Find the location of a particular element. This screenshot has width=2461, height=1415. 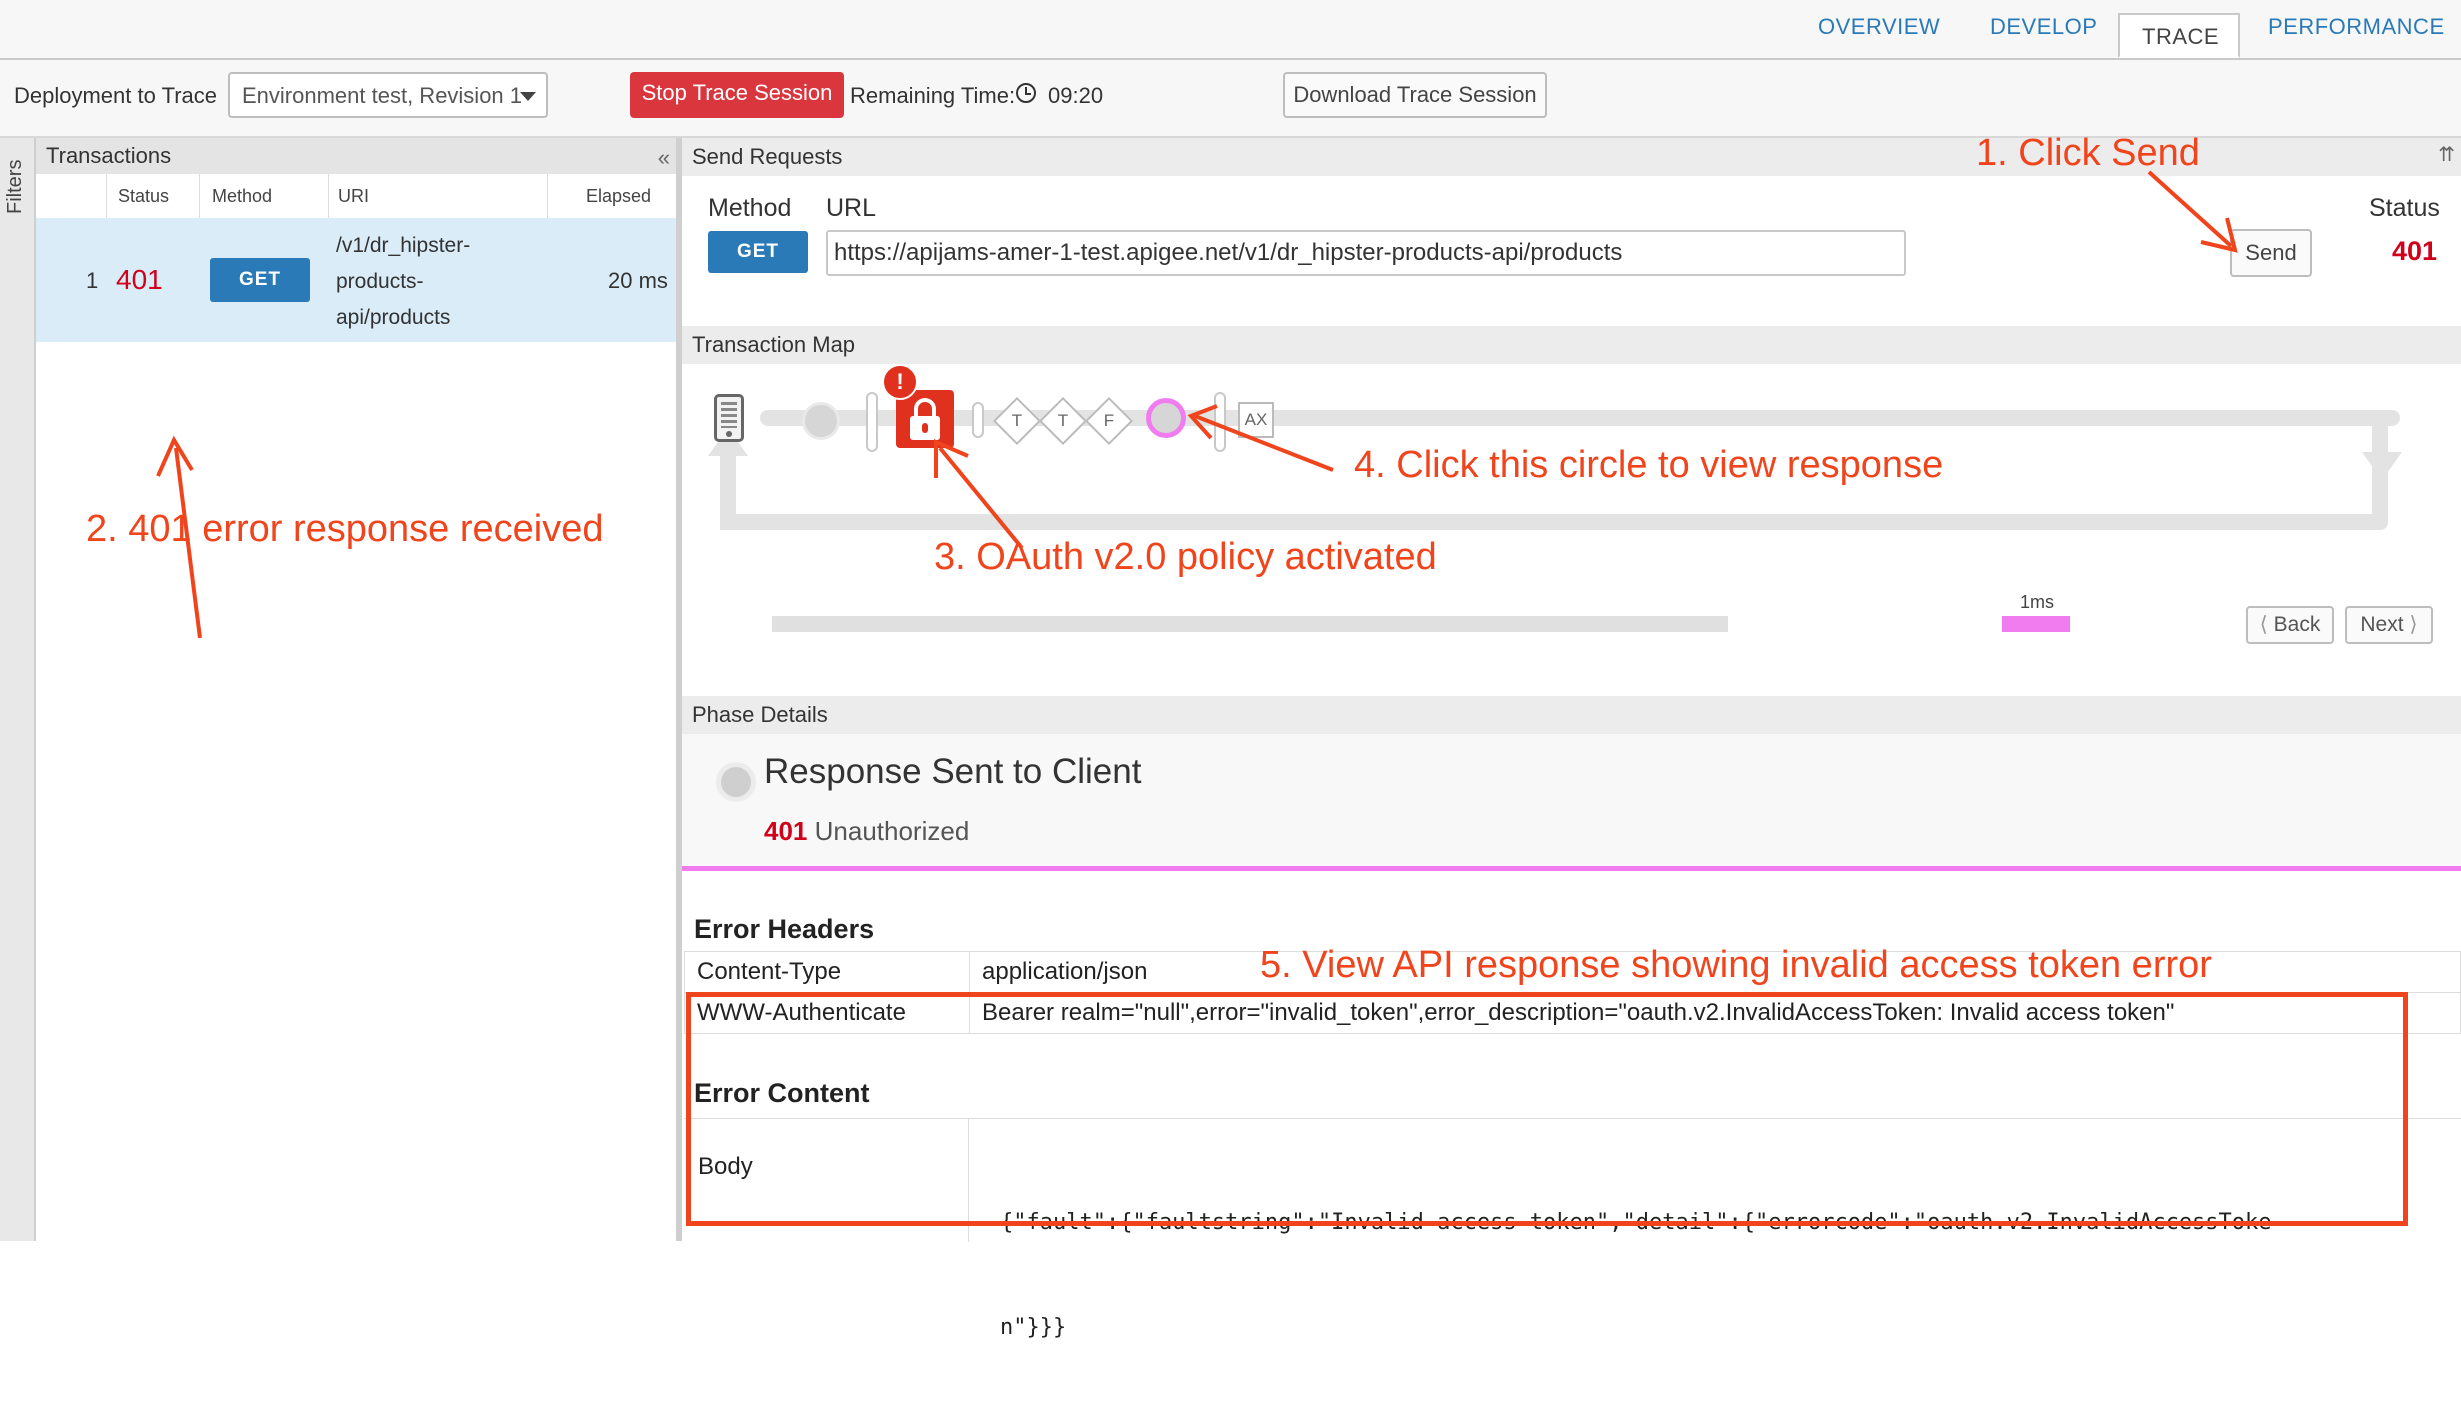

annotation-3: 3. OAuth v2.0 policy activated is located at coordinates (1185, 557).